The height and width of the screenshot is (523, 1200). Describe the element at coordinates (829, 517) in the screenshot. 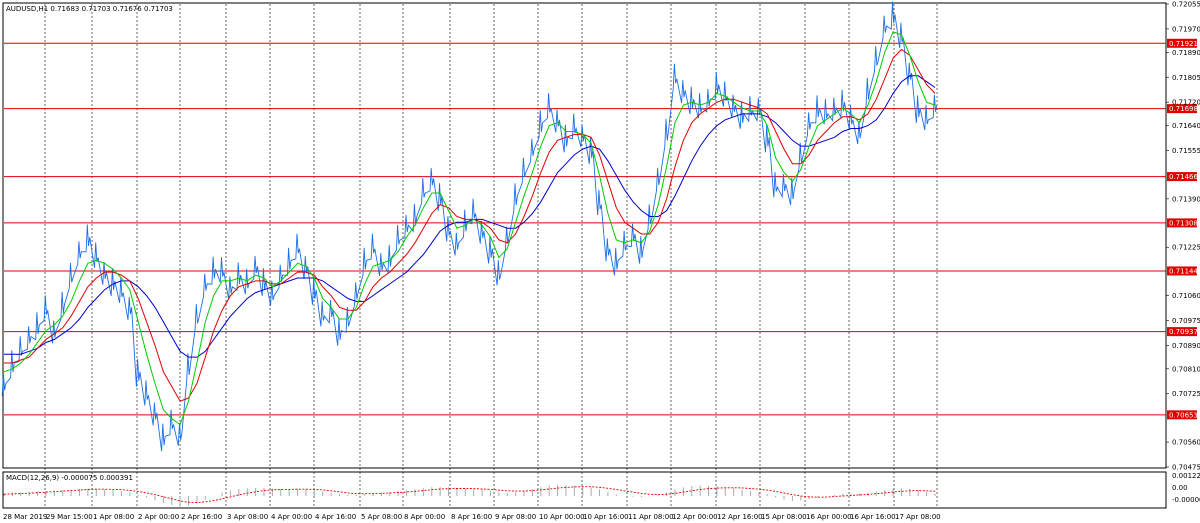

I see `time-label: 16 Apr 00:00` at that location.